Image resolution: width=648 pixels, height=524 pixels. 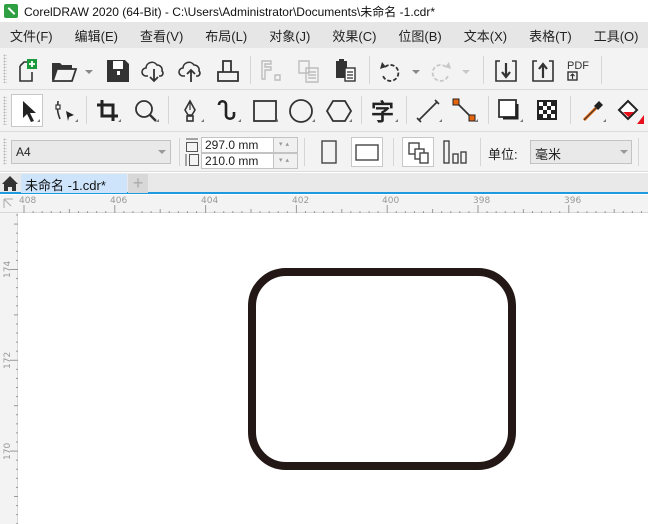 I want to click on horizontal-ruler-ticks, so click(x=332, y=209).